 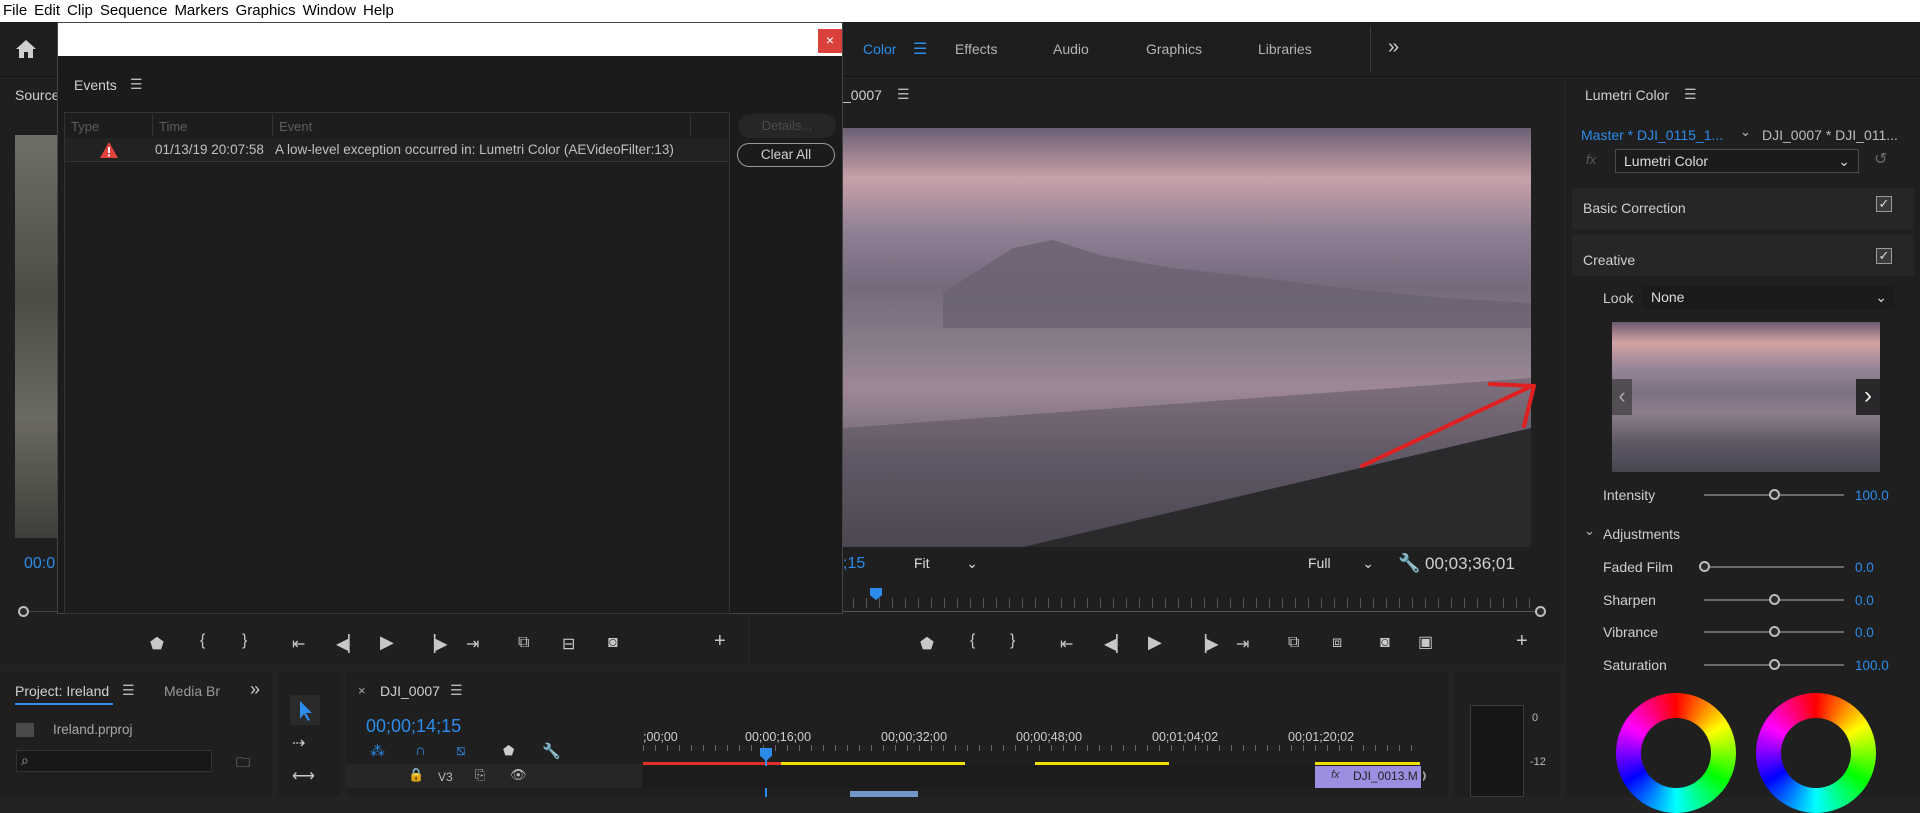 What do you see at coordinates (1864, 600) in the screenshot?
I see `sharpen-value: 0.0` at bounding box center [1864, 600].